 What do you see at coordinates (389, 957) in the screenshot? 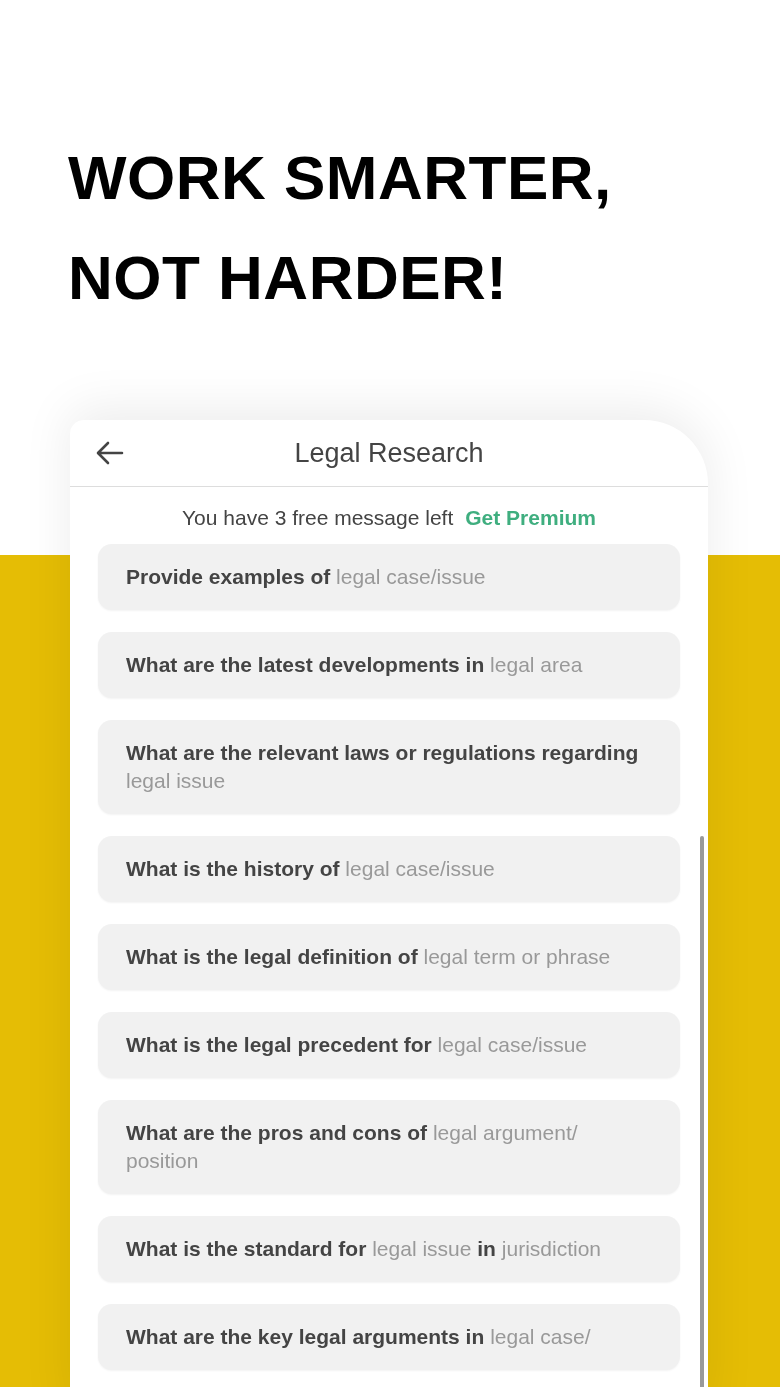
I see `prompt-suggestion: What is the legal definition of legal term or phrase` at bounding box center [389, 957].